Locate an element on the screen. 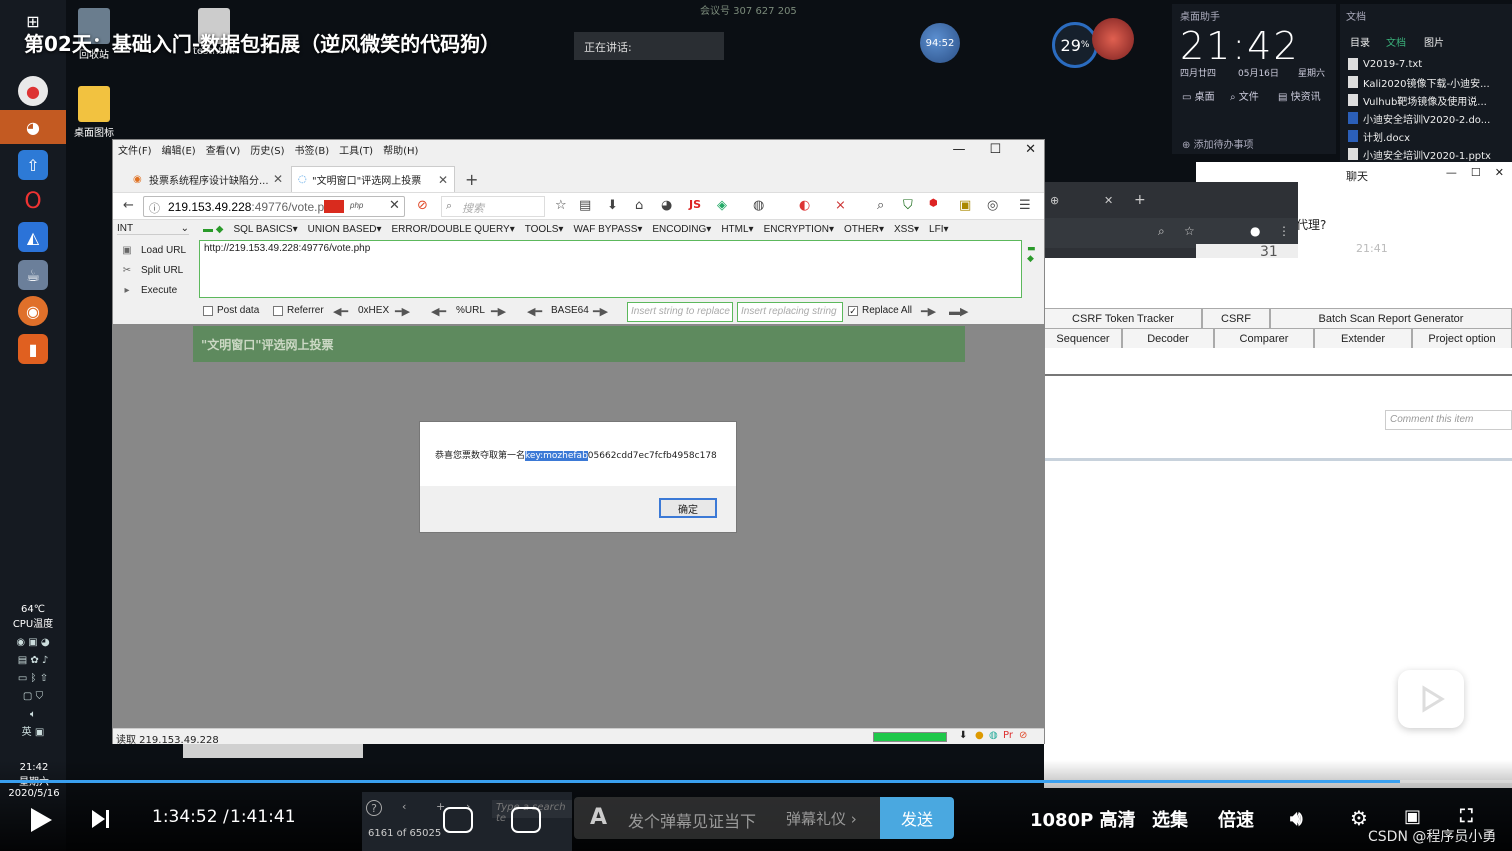  library-icon: ▤ is located at coordinates (585, 205).